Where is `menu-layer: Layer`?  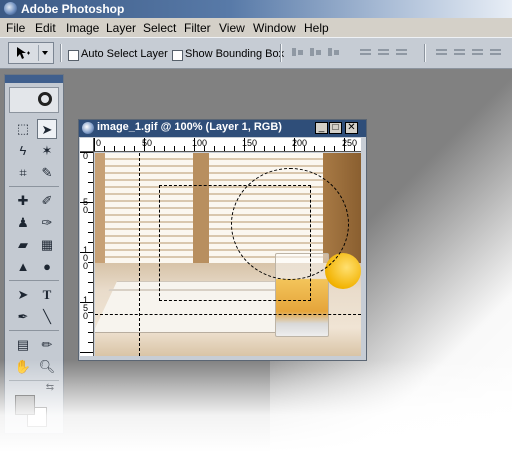 menu-layer: Layer is located at coordinates (121, 28).